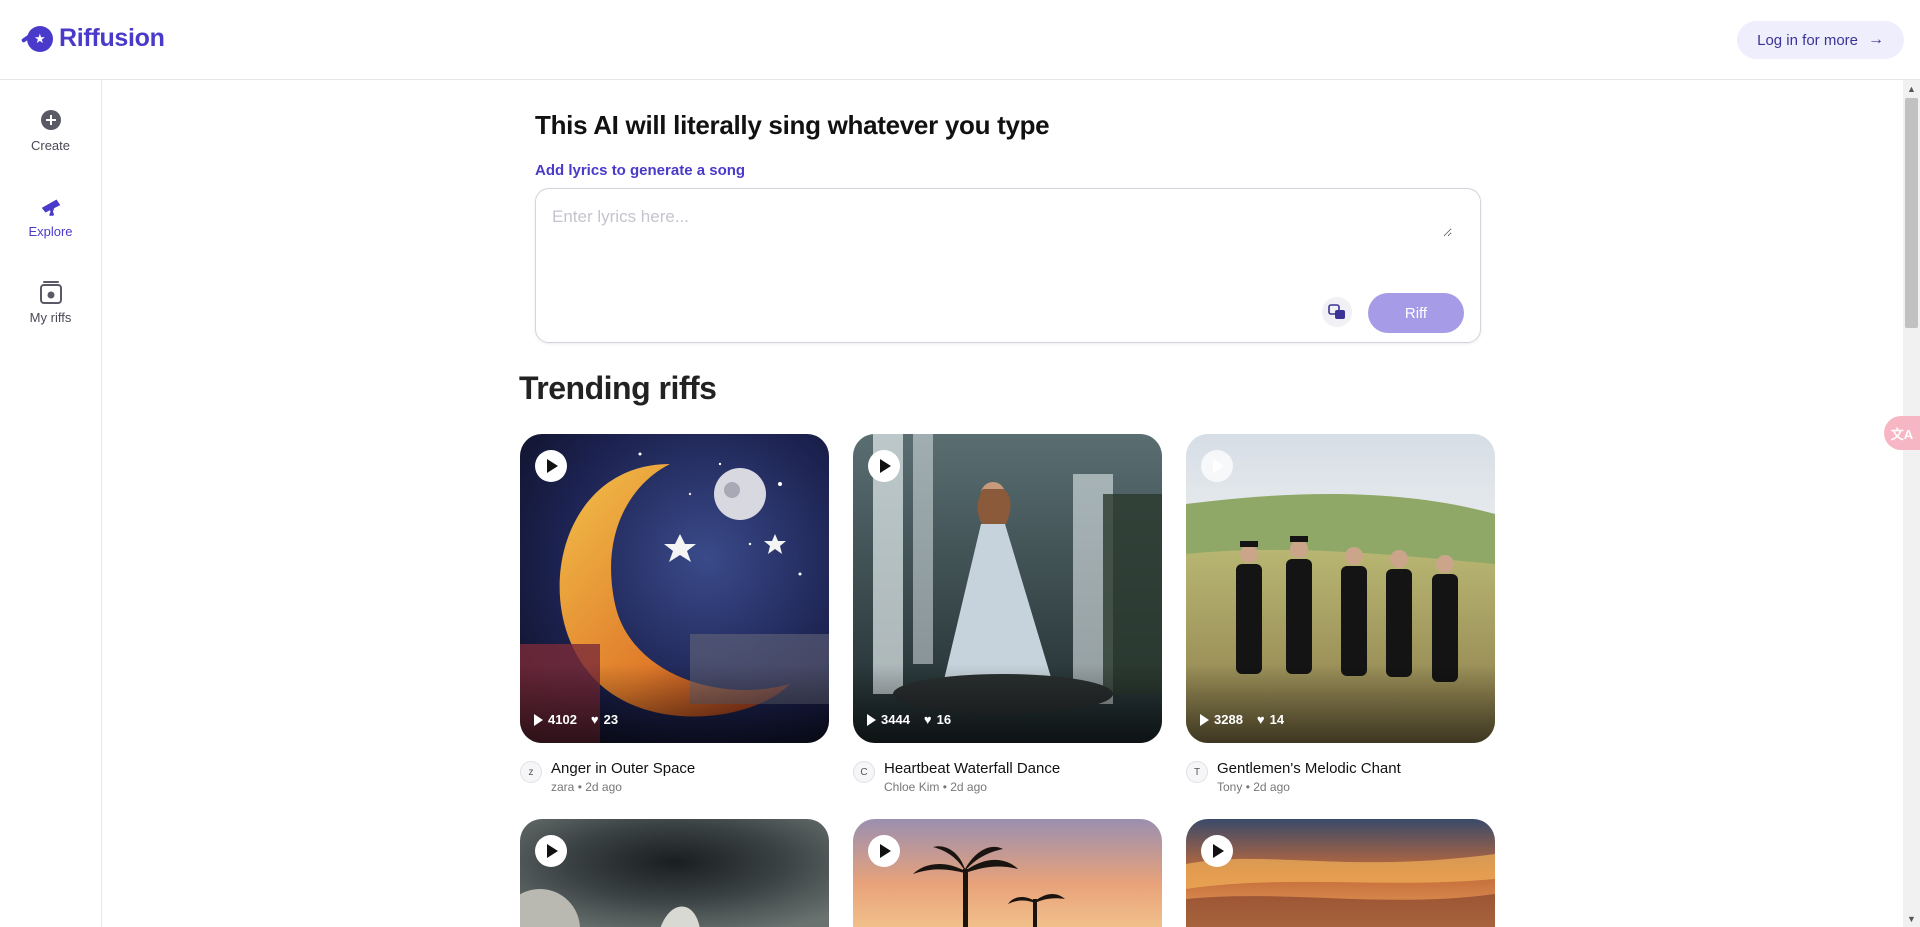  Describe the element at coordinates (674, 588) in the screenshot. I see `riff-cover-image: 4102 ♥ 23` at that location.